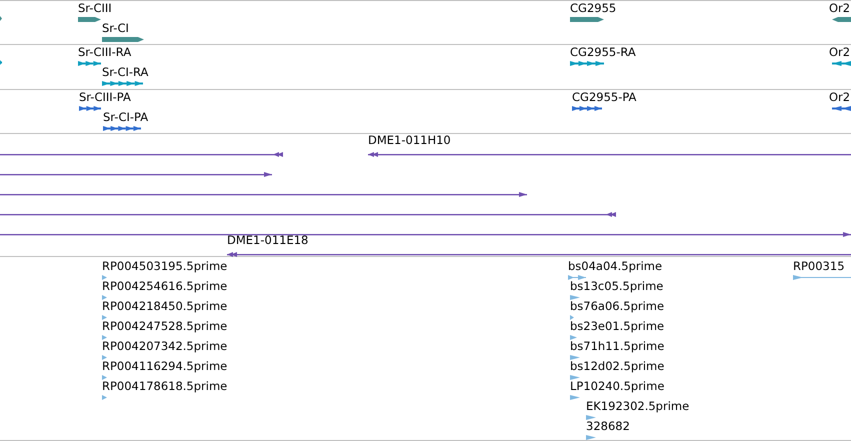 The width and height of the screenshot is (851, 441). What do you see at coordinates (604, 97) in the screenshot?
I see `feature-label: CG2955-PA` at bounding box center [604, 97].